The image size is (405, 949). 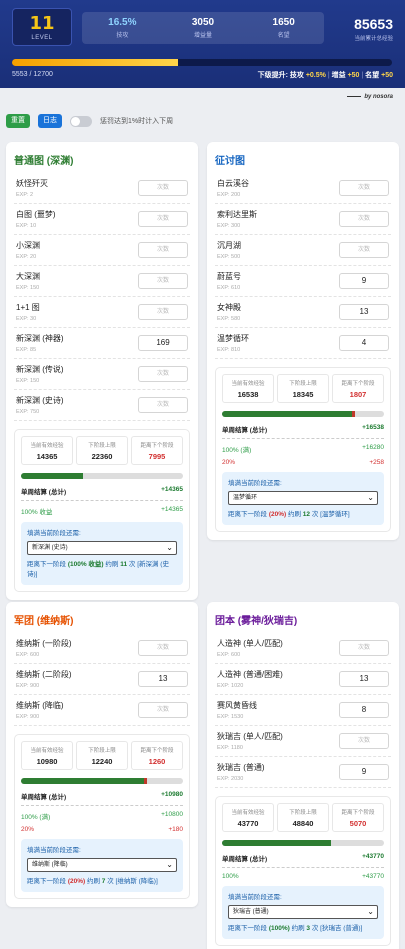 What do you see at coordinates (277, 514) in the screenshot?
I see `result-yield: (20%)` at bounding box center [277, 514].